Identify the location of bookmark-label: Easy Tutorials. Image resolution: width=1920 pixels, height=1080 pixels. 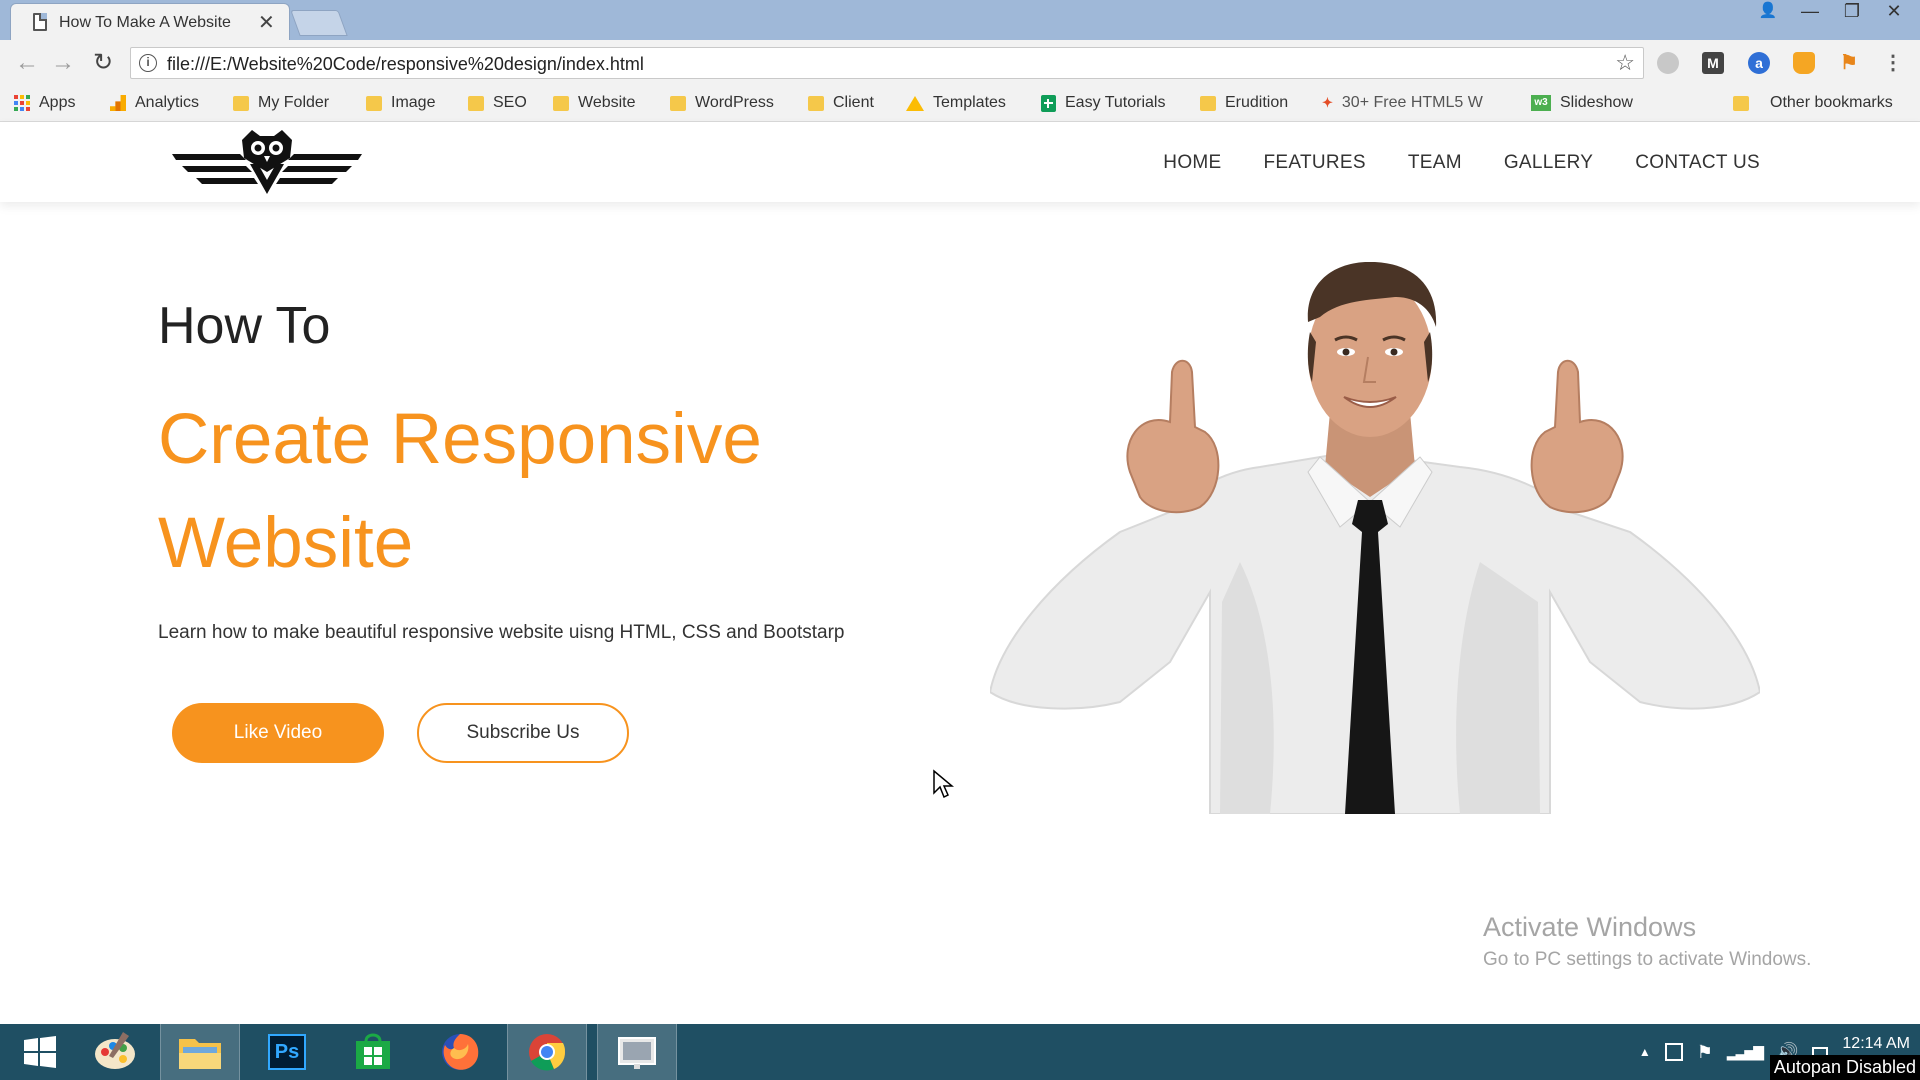
(1115, 102).